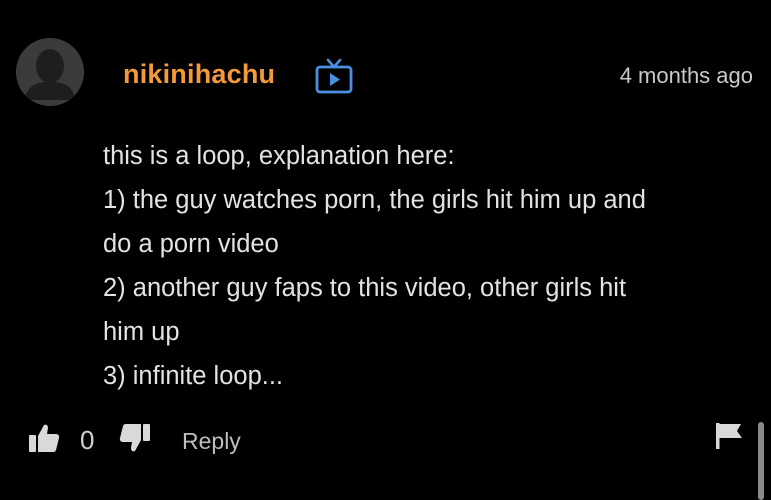 This screenshot has width=771, height=500. I want to click on avatar, so click(50, 72).